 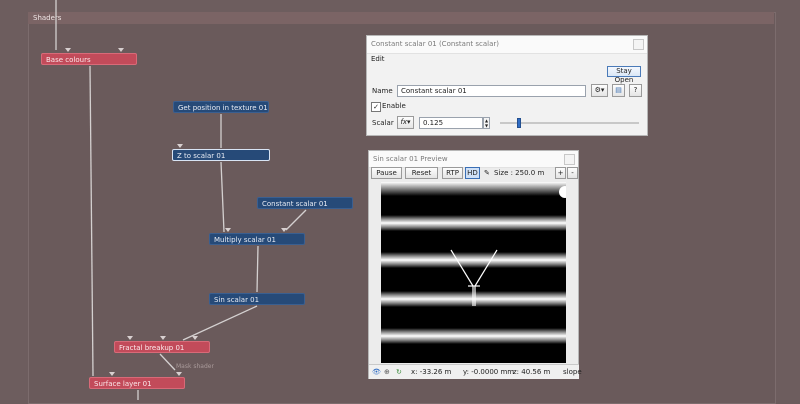 I want to click on node-z-to-scalar: Z to scalar 01, so click(x=221, y=155).